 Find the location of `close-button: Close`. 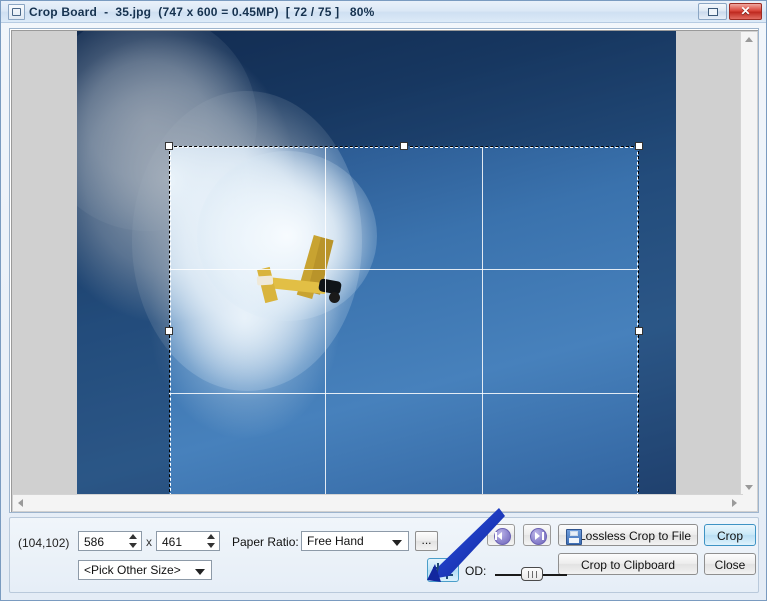

close-button: Close is located at coordinates (730, 564).